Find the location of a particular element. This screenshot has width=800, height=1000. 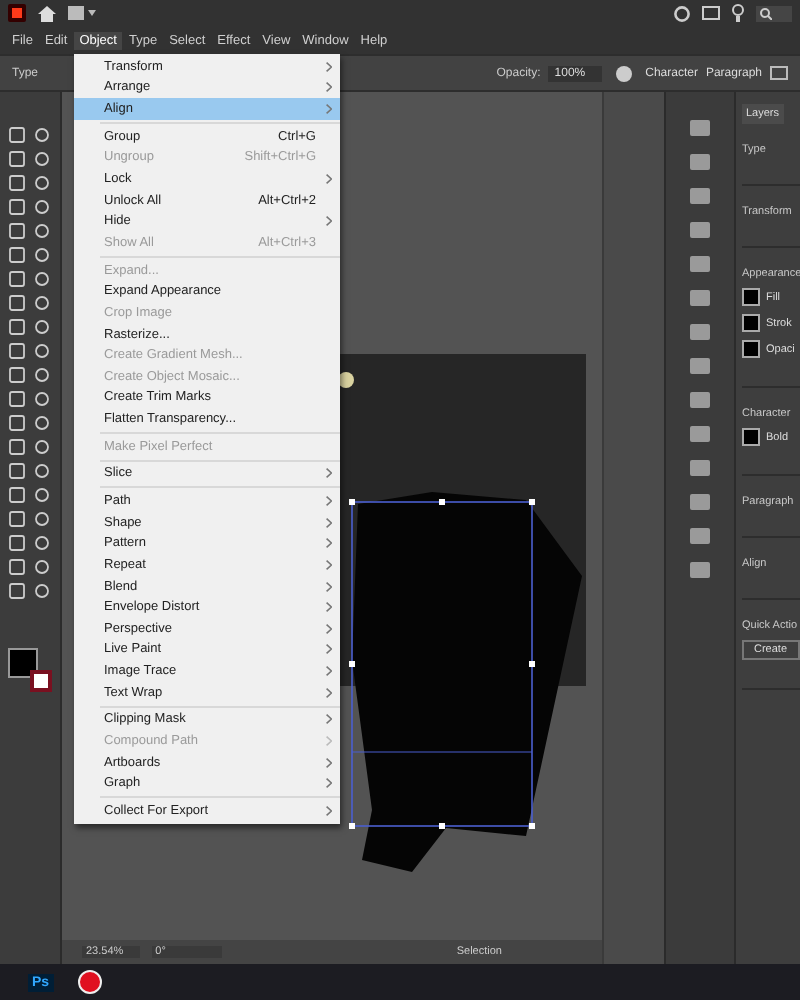

panel-icon is located at coordinates (711, 13).